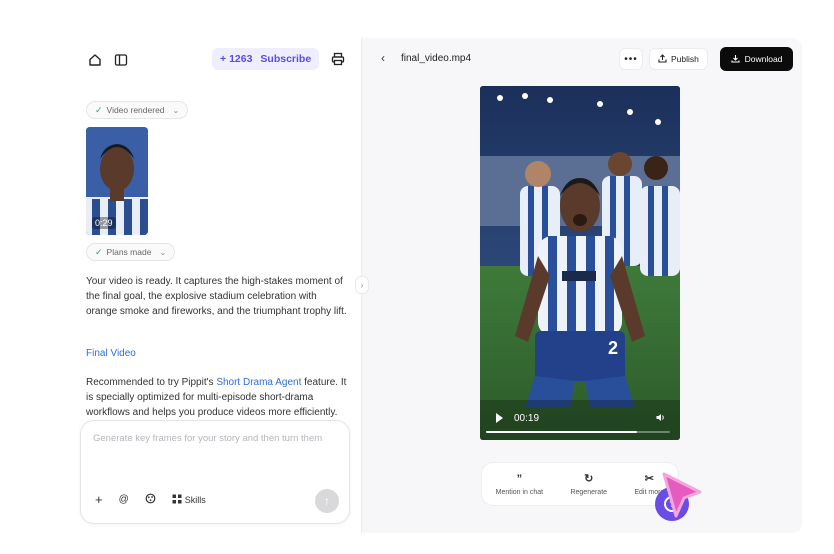 This screenshot has width=834, height=554. What do you see at coordinates (436, 58) in the screenshot?
I see `file-name: final_video.mp4` at bounding box center [436, 58].